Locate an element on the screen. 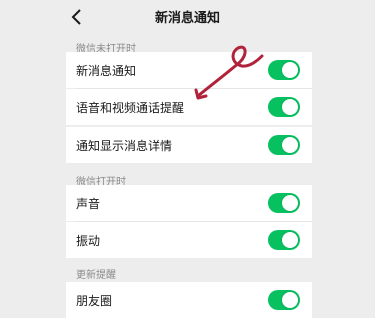 This screenshot has width=375, height=318. voice-video-toggle is located at coordinates (284, 107).